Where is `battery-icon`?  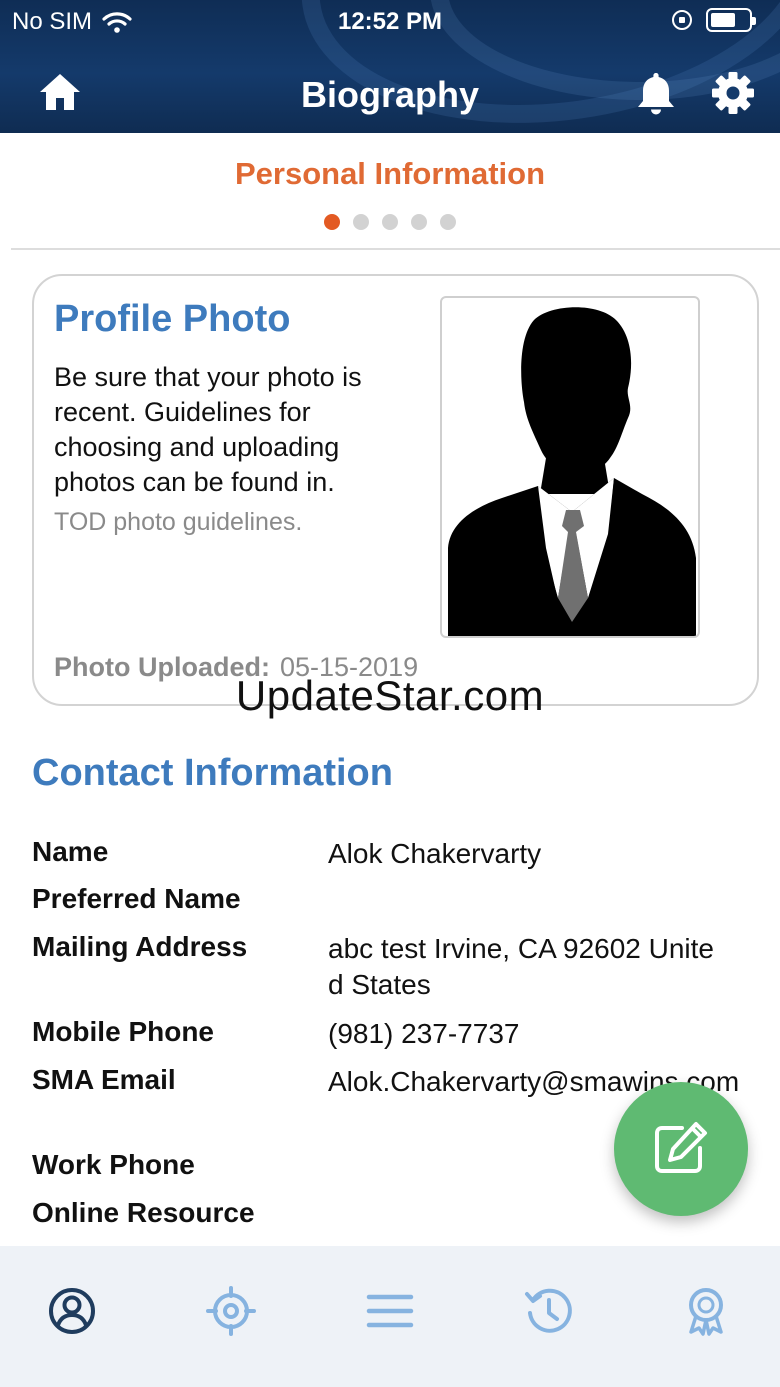 battery-icon is located at coordinates (731, 20).